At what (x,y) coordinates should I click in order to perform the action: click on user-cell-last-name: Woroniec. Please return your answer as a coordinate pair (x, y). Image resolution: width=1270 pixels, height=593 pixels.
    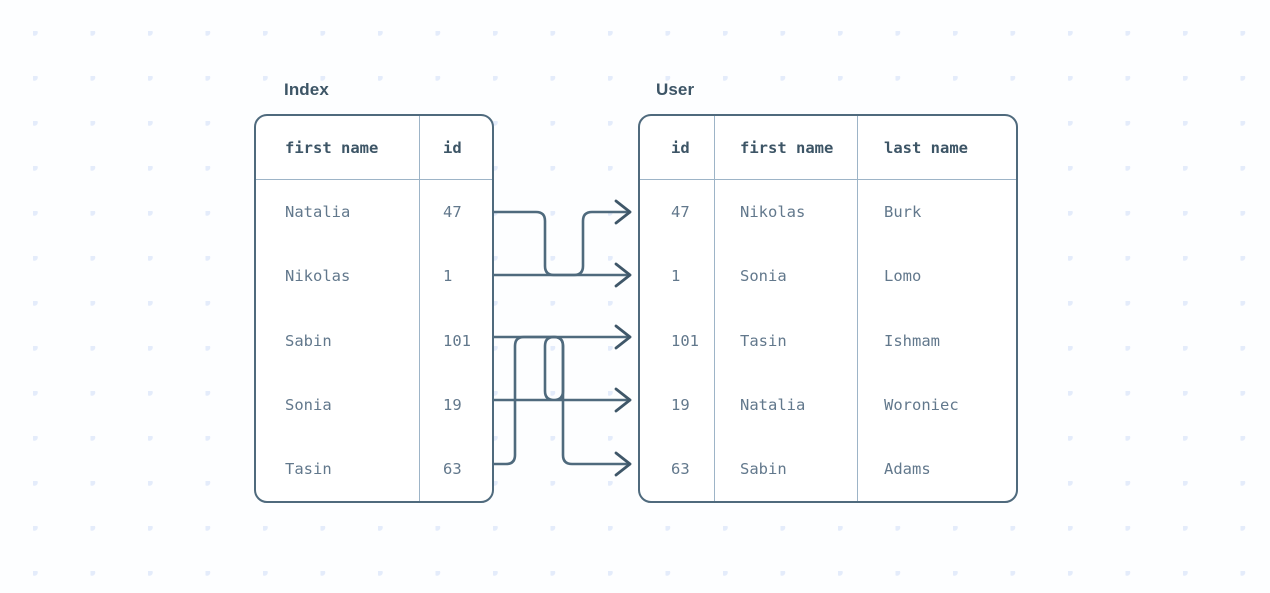
    Looking at the image, I should click on (936, 404).